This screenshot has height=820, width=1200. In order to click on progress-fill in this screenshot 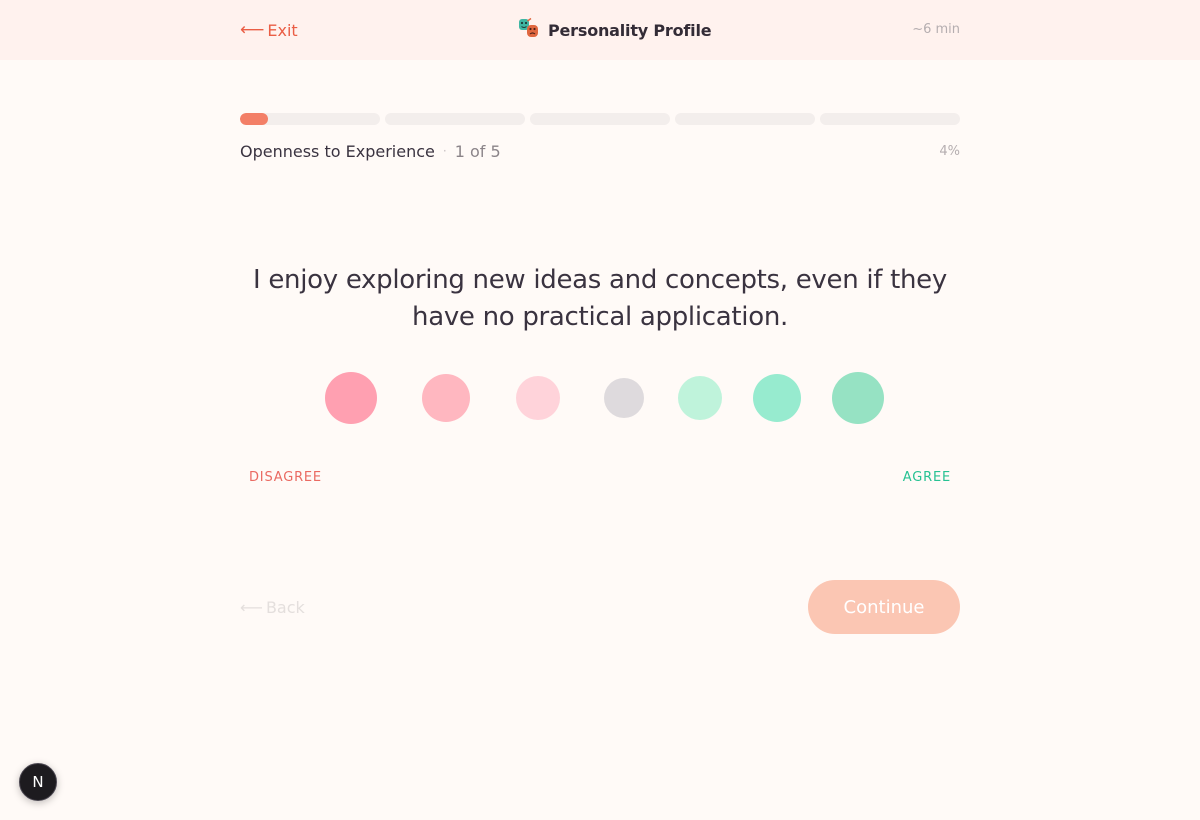, I will do `click(254, 119)`.